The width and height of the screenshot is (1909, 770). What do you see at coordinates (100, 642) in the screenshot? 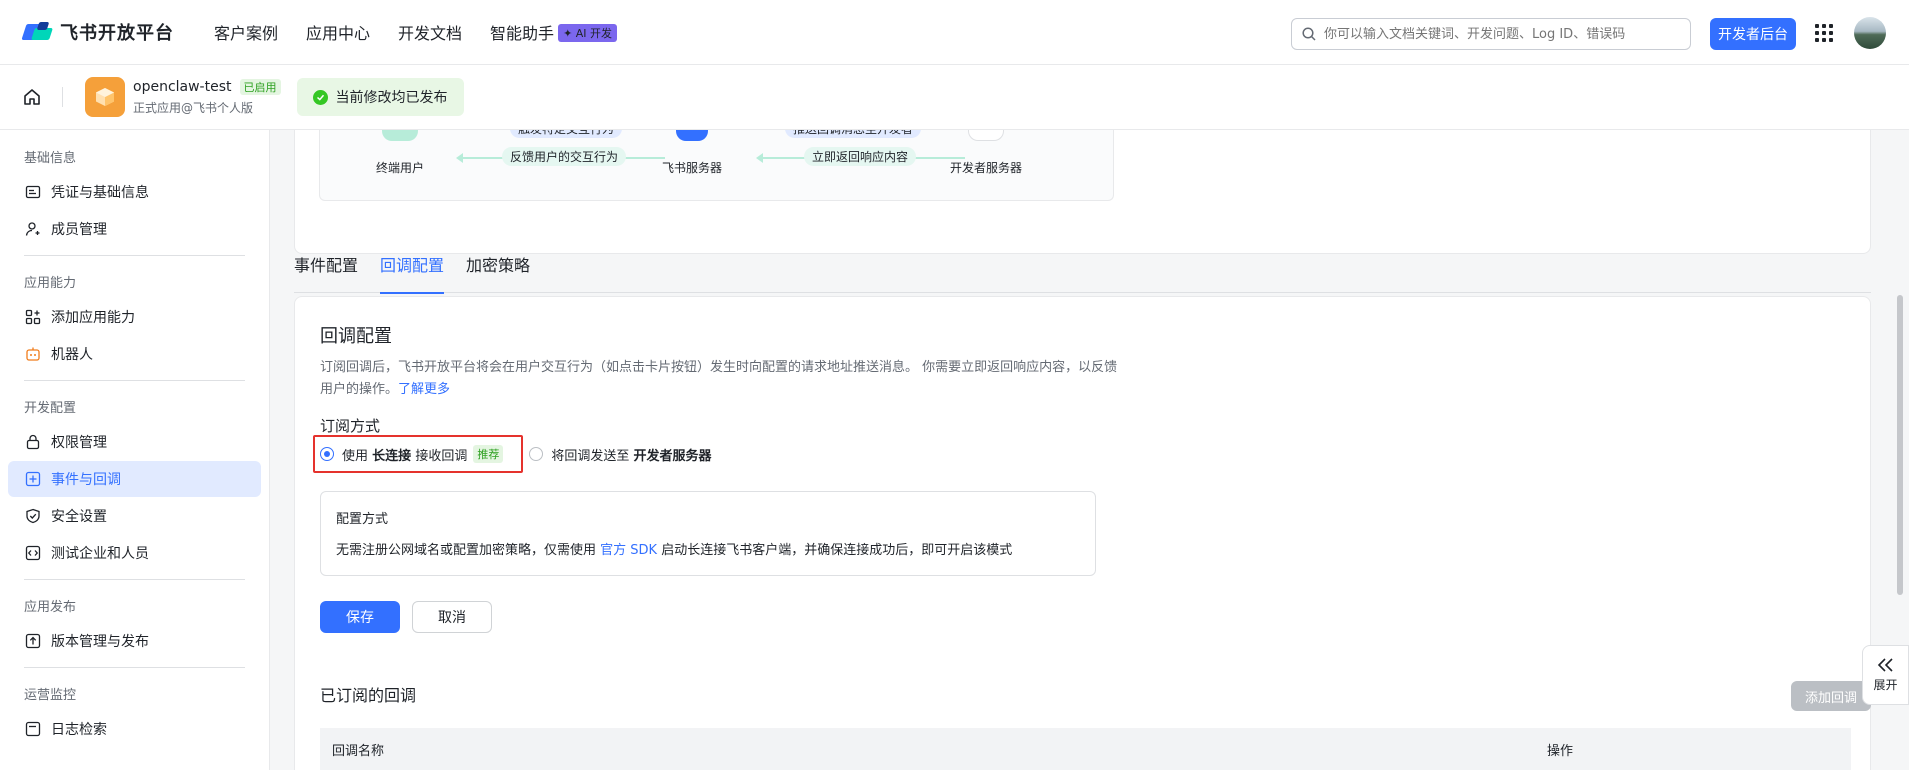
I see `sidebar-item-label: 版本管理与发布` at bounding box center [100, 642].